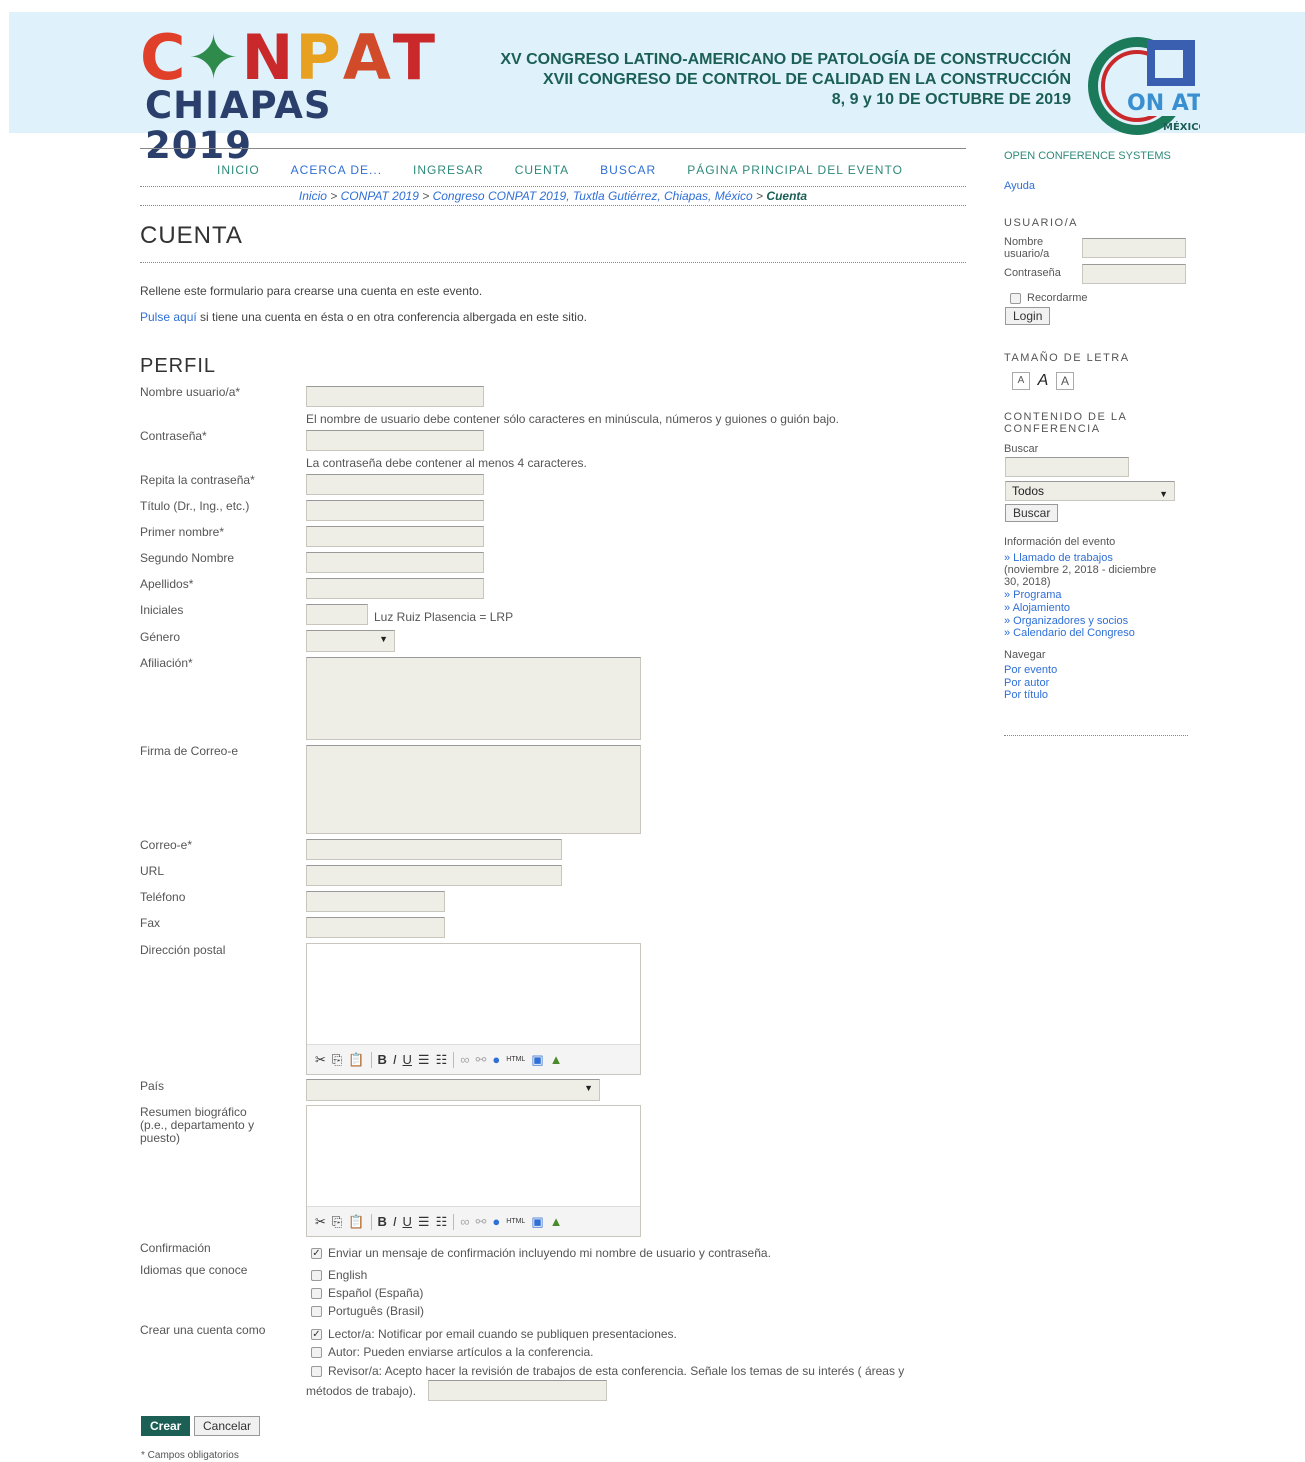 This screenshot has width=1305, height=1462. What do you see at coordinates (1065, 423) in the screenshot?
I see `conference-content-heading: CONTENIDO DE LA CONFERENCIA` at bounding box center [1065, 423].